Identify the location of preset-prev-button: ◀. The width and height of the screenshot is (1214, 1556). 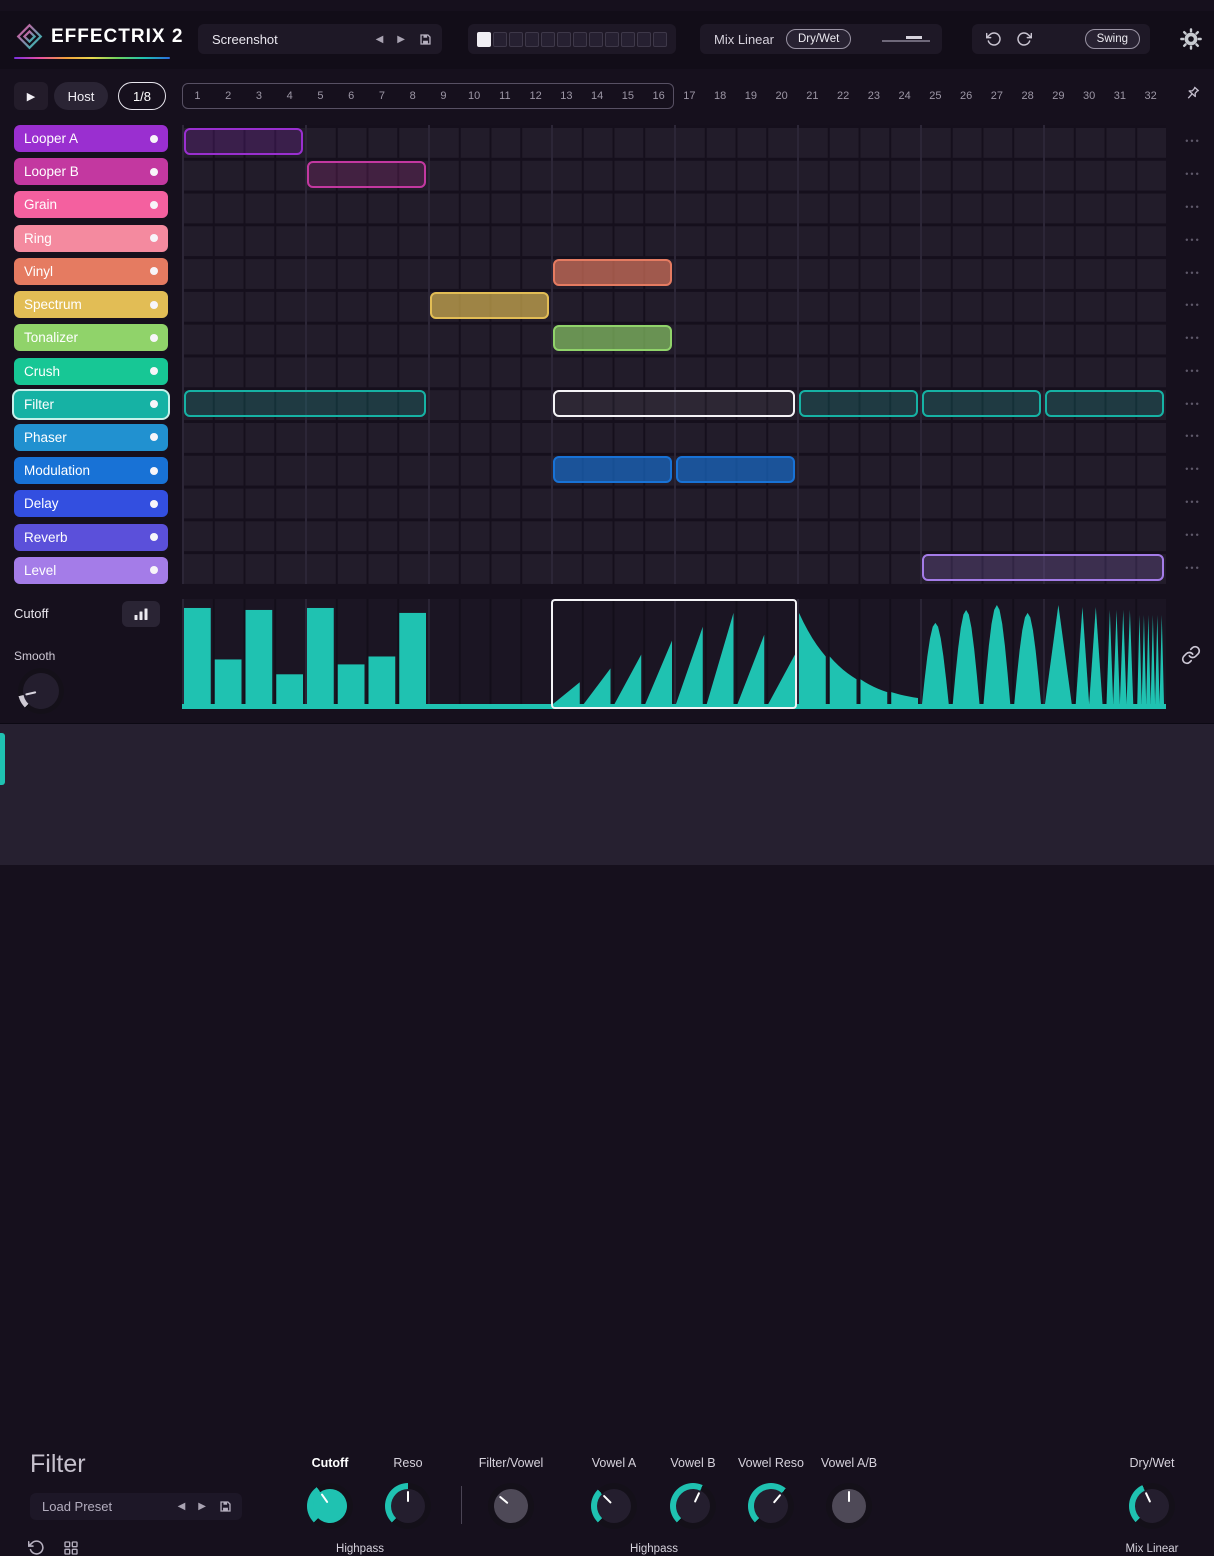
(380, 39).